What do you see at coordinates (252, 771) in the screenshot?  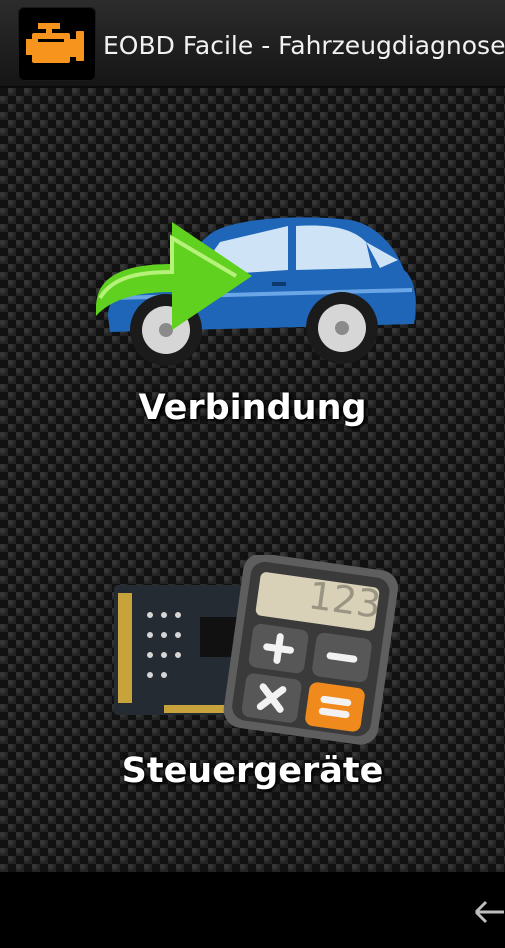 I see `steuergeraete-label: Steuergeräte` at bounding box center [252, 771].